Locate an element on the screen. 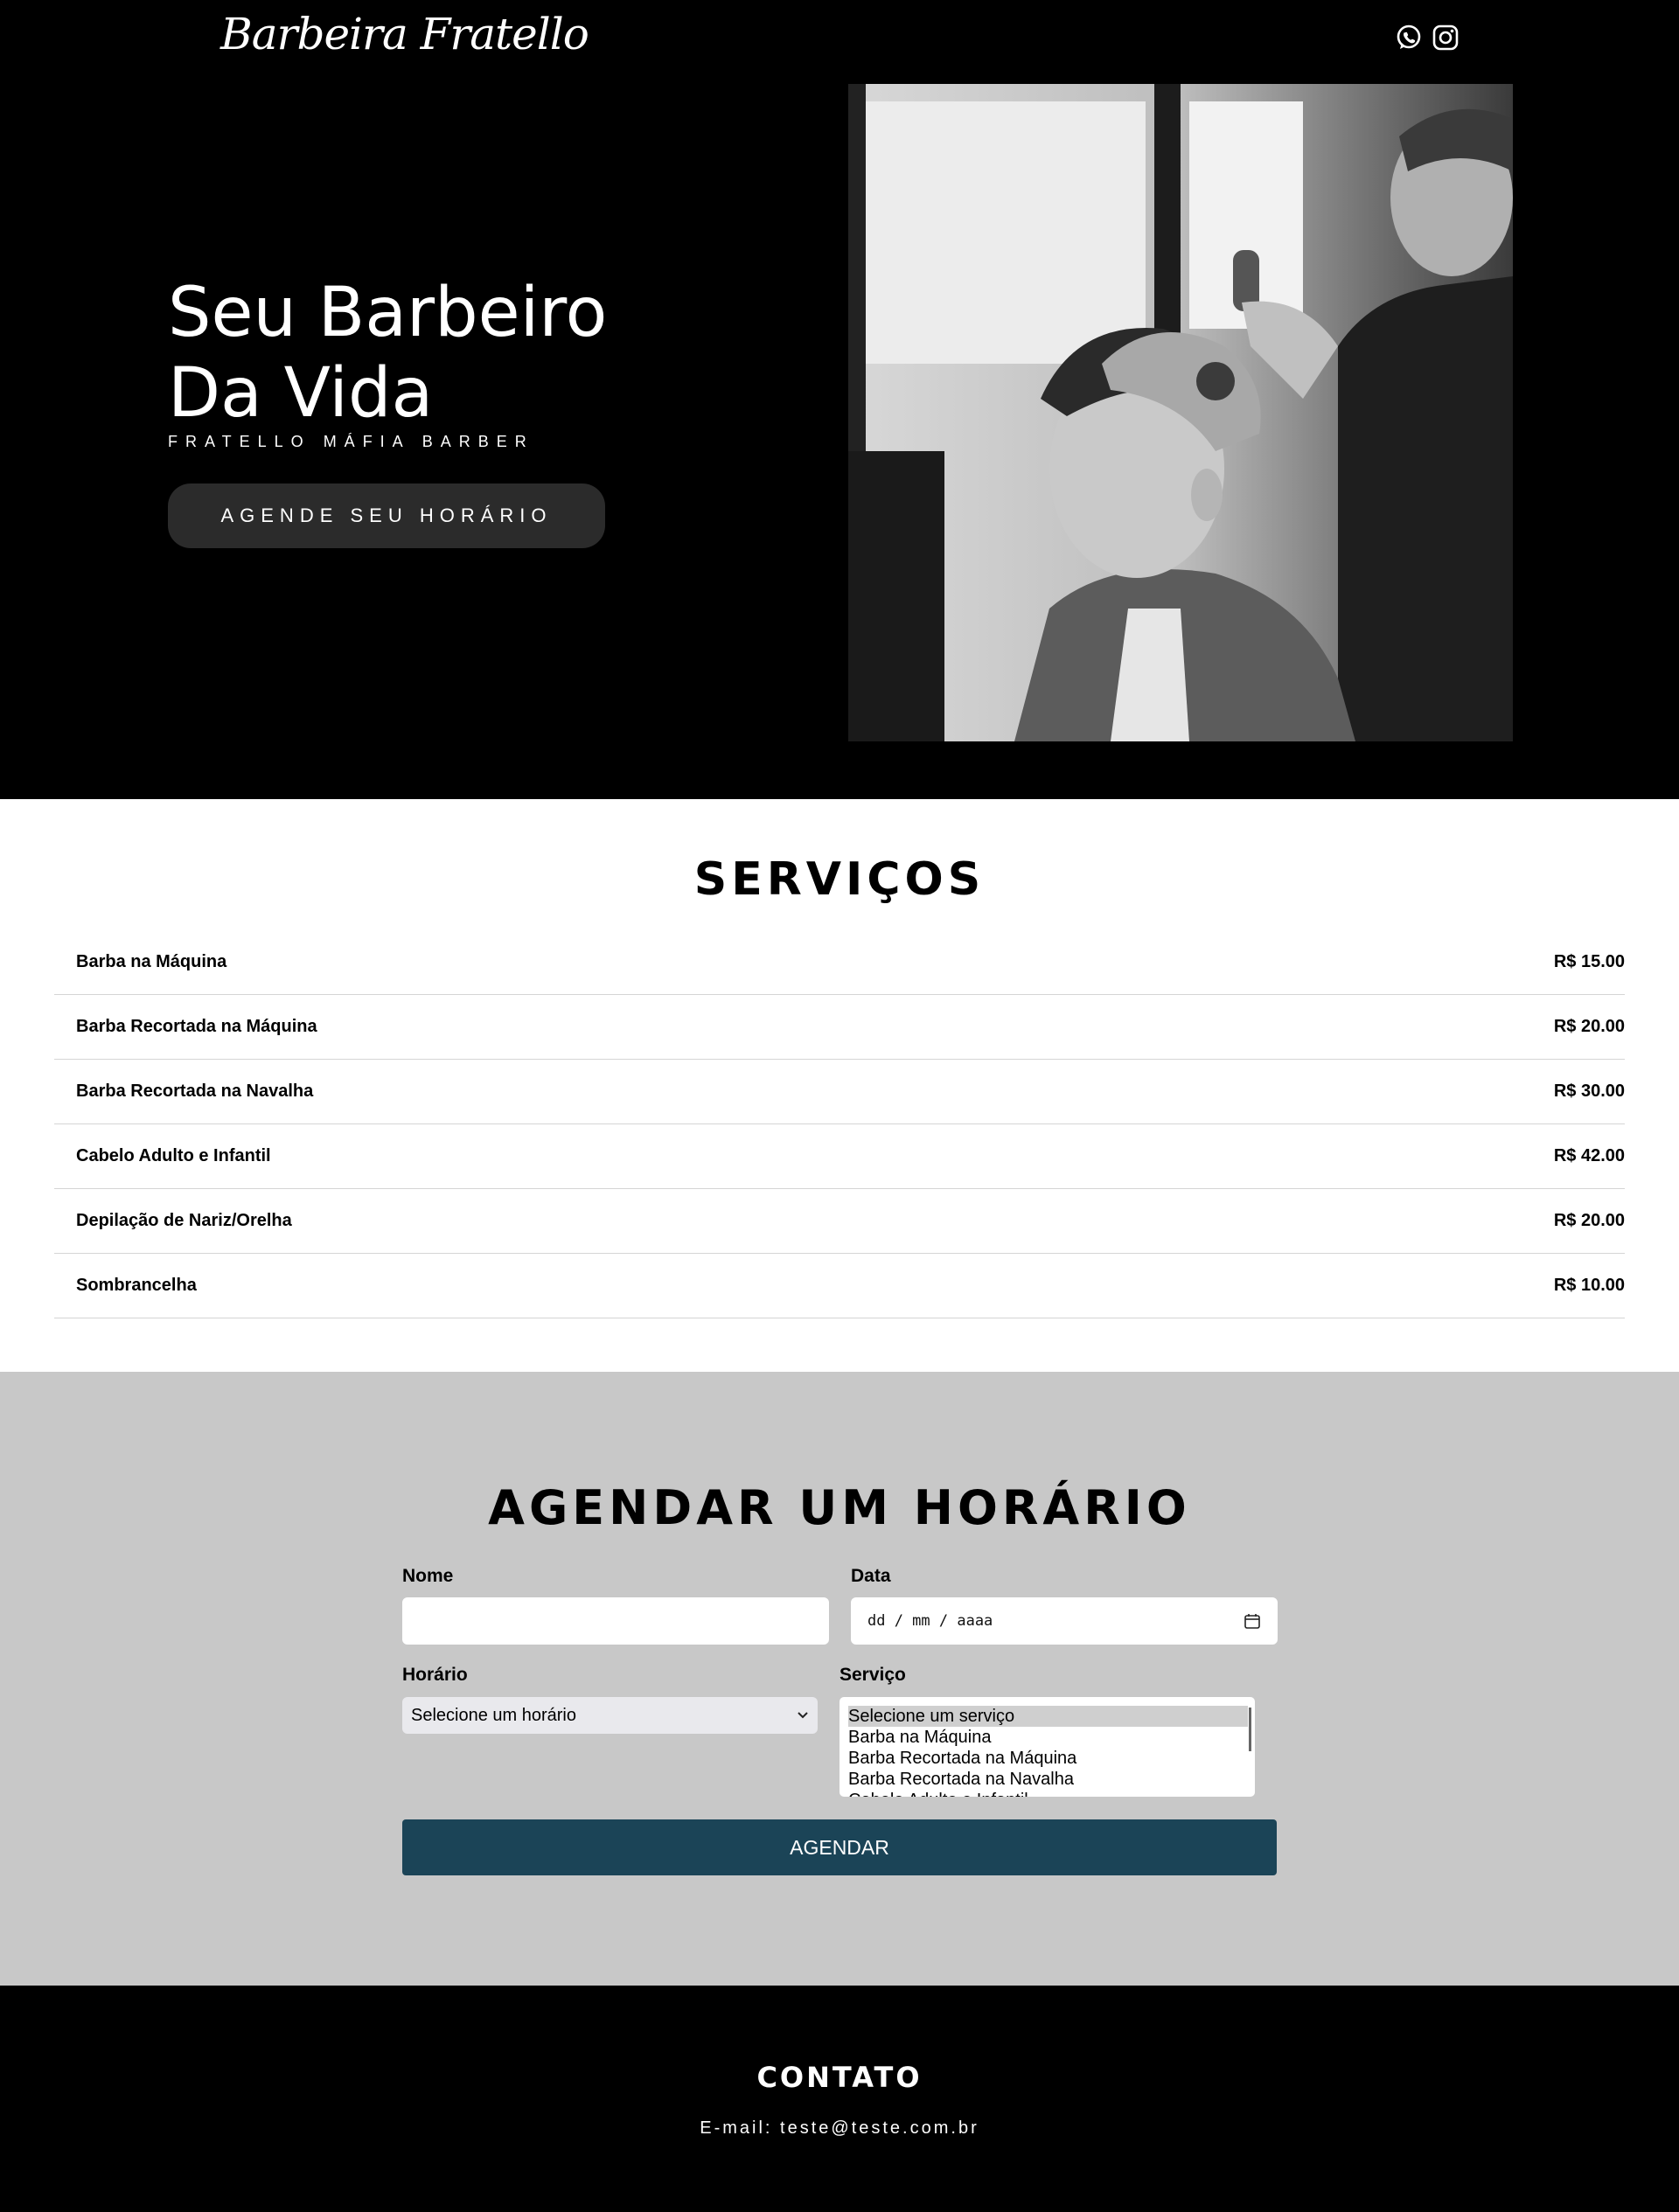  date-placeholder: dd / mm / aaaa is located at coordinates (930, 1621).